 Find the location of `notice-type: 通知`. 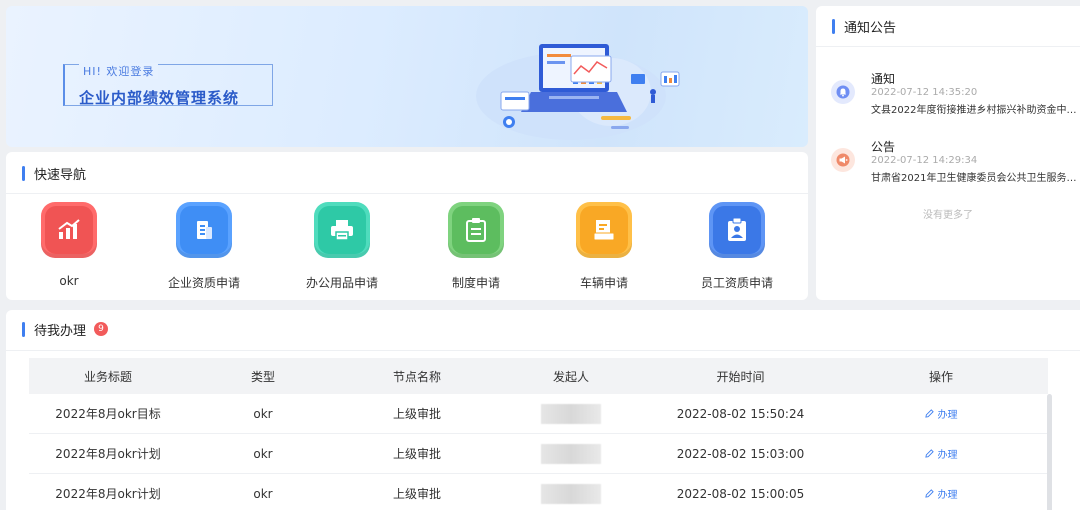

notice-type: 通知 is located at coordinates (883, 79).